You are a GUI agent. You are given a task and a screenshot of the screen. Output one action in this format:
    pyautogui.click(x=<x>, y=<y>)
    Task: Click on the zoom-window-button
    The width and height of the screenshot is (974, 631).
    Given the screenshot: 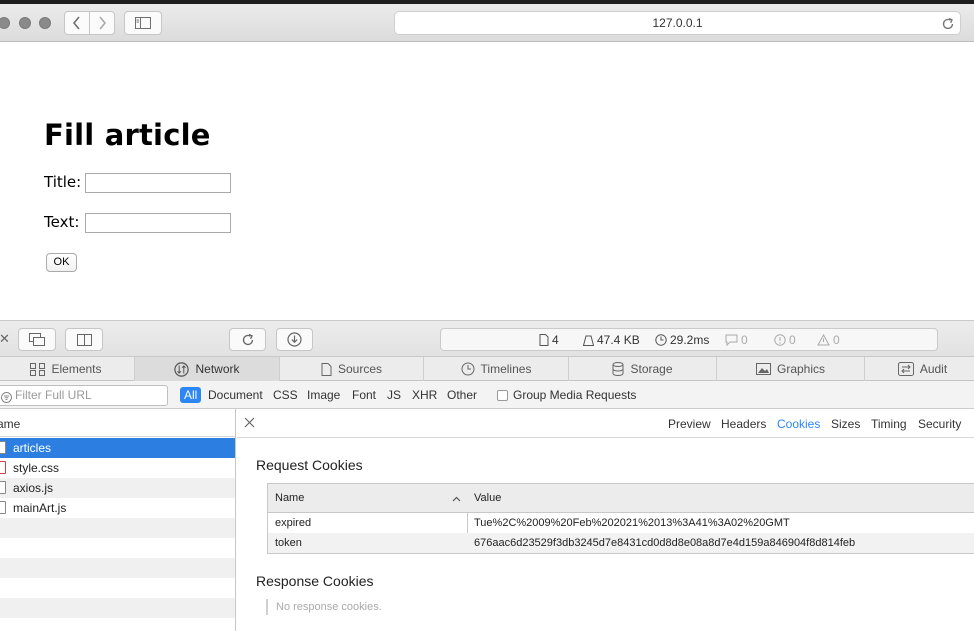 What is the action you would take?
    pyautogui.click(x=45, y=23)
    